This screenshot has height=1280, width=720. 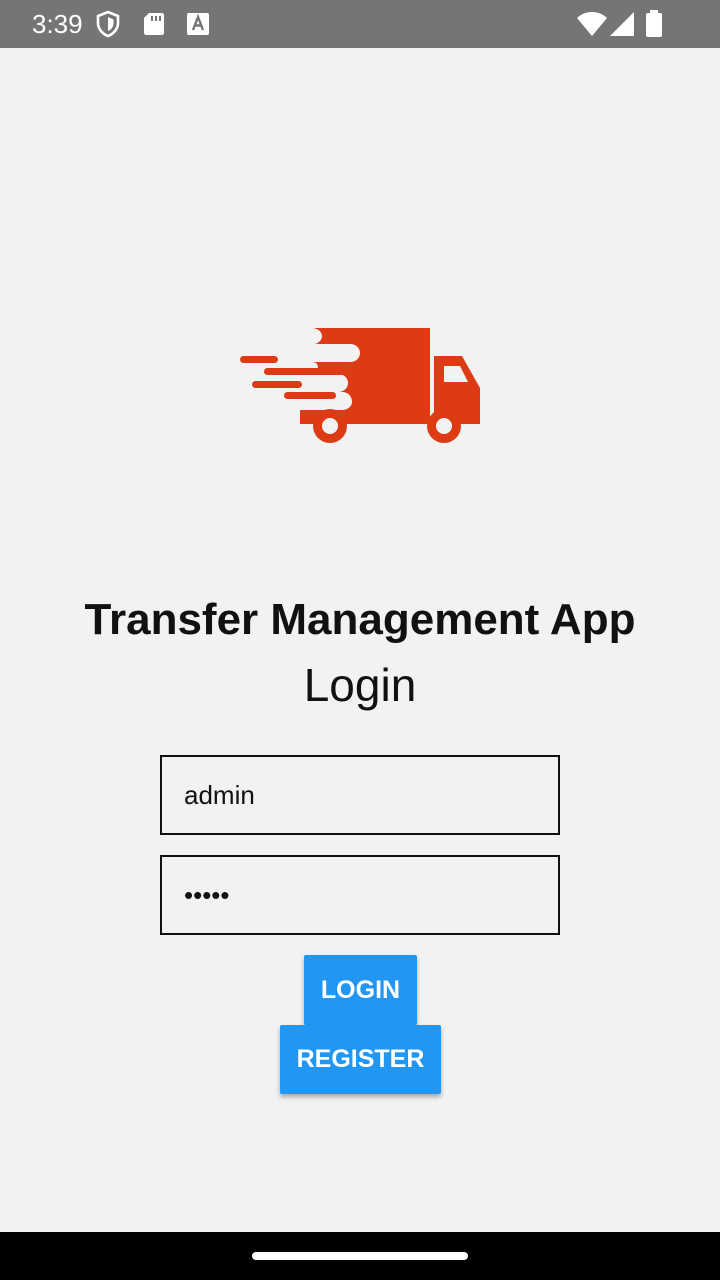 What do you see at coordinates (360, 385) in the screenshot?
I see `fast-delivery-truck-icon` at bounding box center [360, 385].